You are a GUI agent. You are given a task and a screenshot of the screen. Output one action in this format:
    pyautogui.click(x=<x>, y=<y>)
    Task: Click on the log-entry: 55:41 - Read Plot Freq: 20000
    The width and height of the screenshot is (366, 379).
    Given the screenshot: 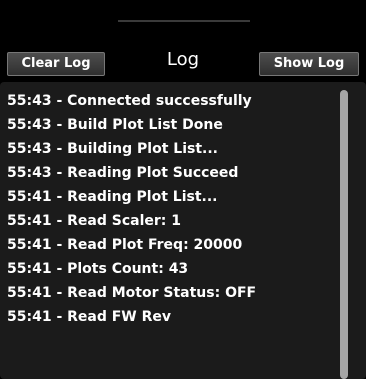 What is the action you would take?
    pyautogui.click(x=125, y=245)
    